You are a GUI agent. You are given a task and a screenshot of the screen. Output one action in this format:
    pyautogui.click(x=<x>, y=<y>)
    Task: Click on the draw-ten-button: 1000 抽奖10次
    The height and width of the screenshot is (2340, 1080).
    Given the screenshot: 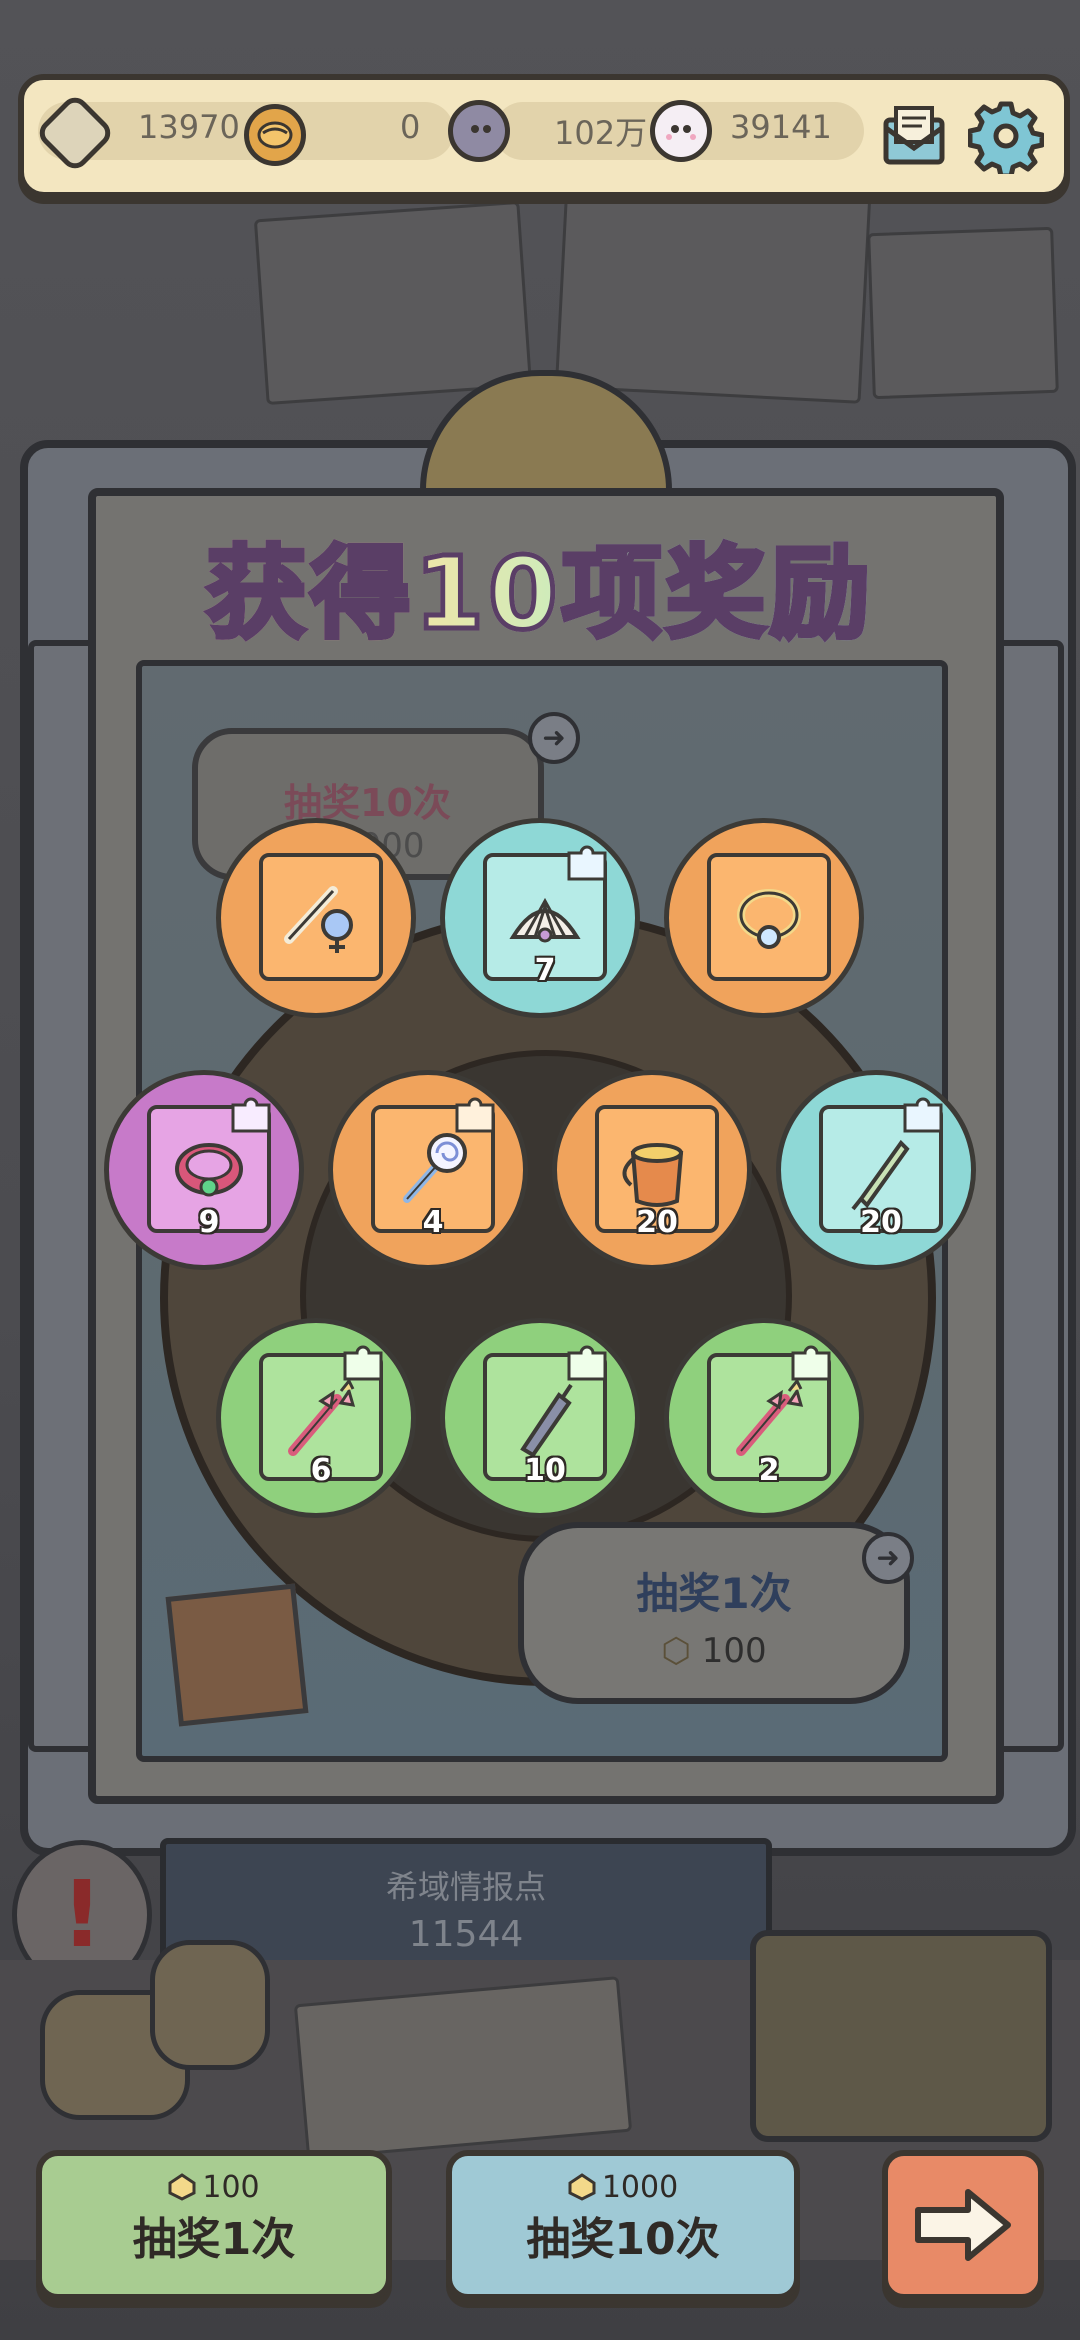 What is the action you would take?
    pyautogui.click(x=623, y=2225)
    